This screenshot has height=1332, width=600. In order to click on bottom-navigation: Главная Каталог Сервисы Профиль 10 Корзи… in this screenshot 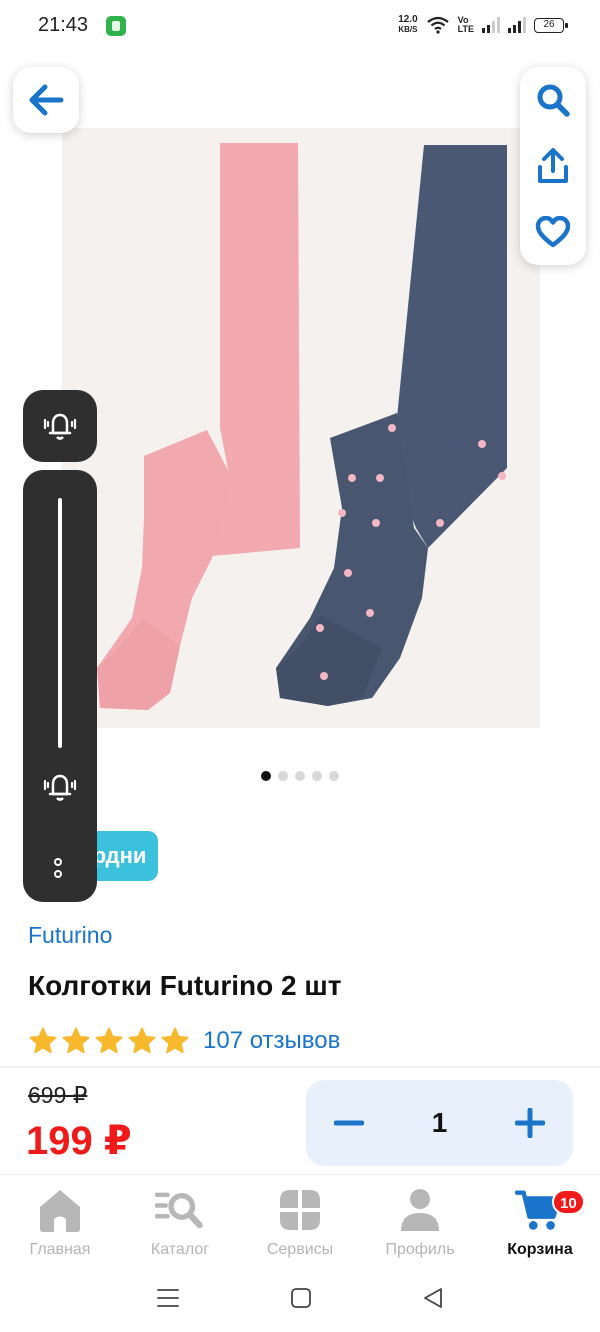, I will do `click(300, 1219)`.